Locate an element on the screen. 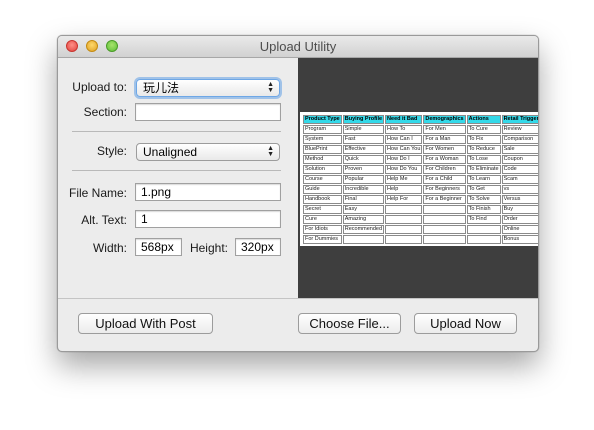  table-cell: Popular is located at coordinates (363, 179).